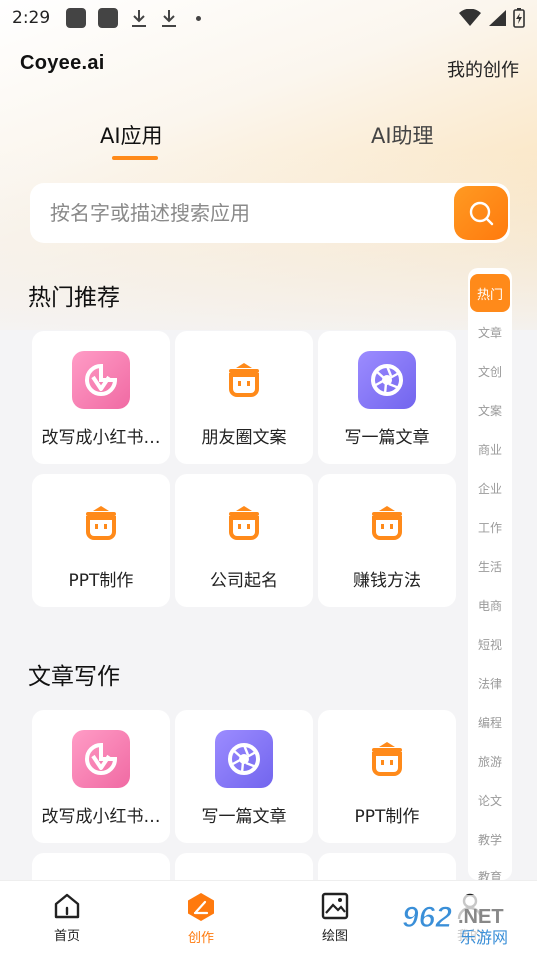 Image resolution: width=537 pixels, height=956 pixels. What do you see at coordinates (490, 800) in the screenshot?
I see `category-item: 论文` at bounding box center [490, 800].